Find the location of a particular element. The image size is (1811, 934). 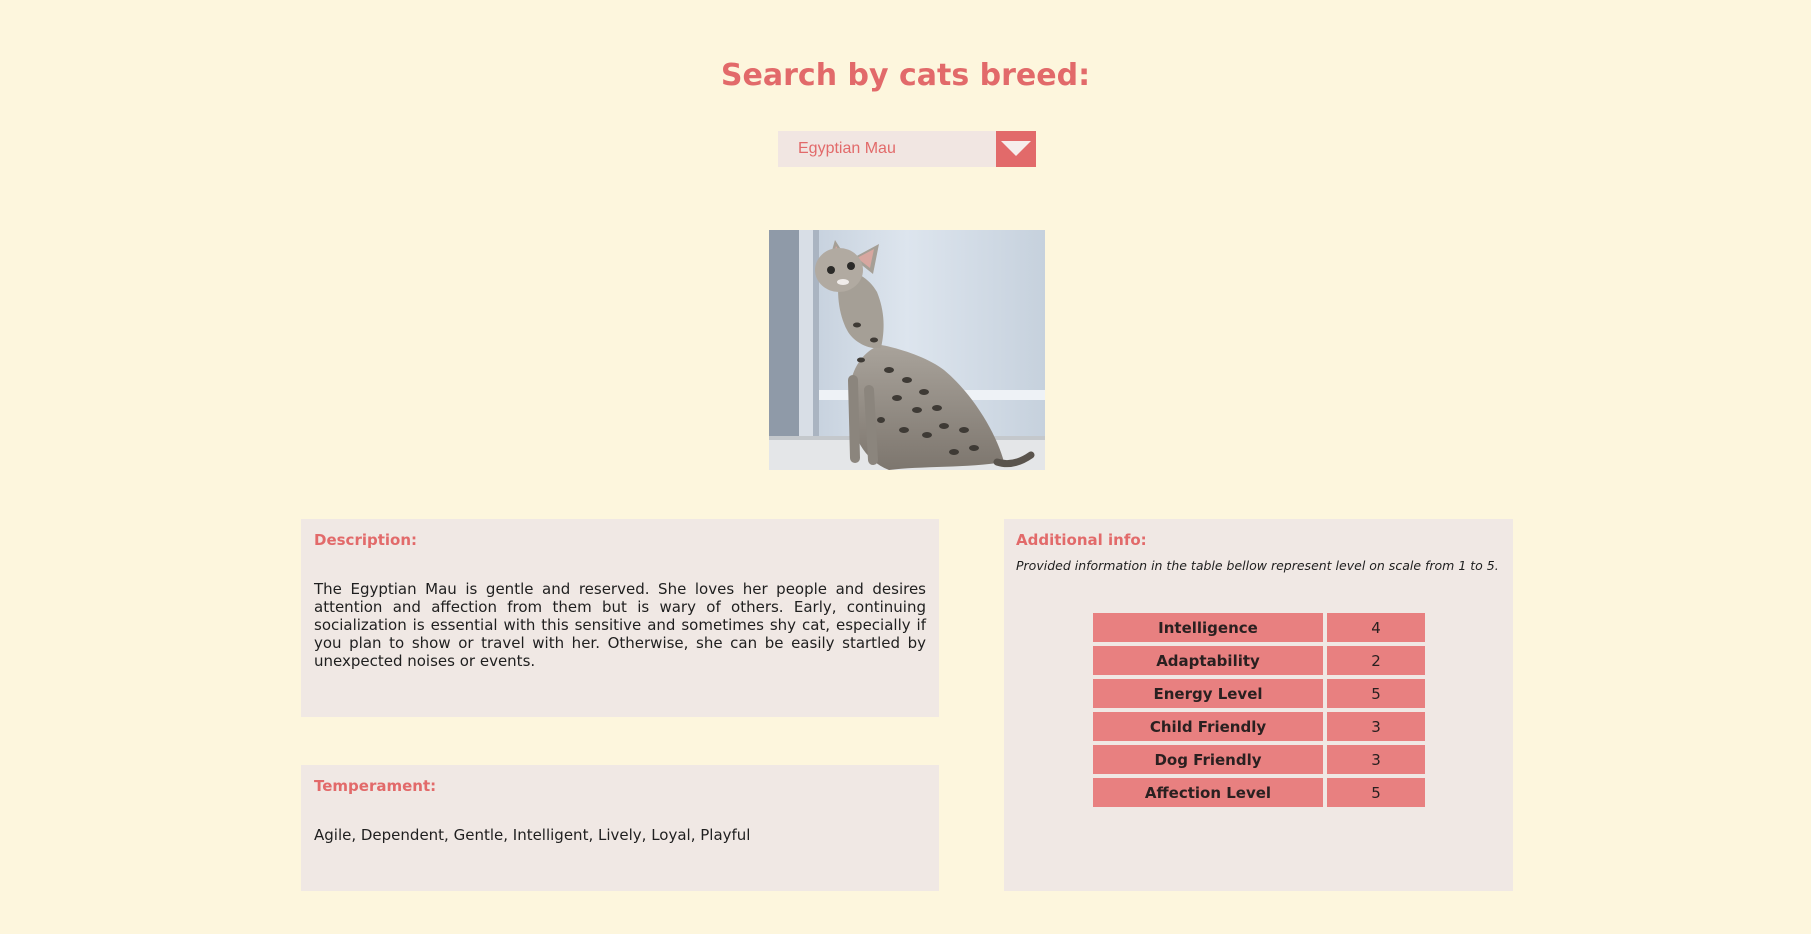

stat-value: 4 is located at coordinates (1376, 627).